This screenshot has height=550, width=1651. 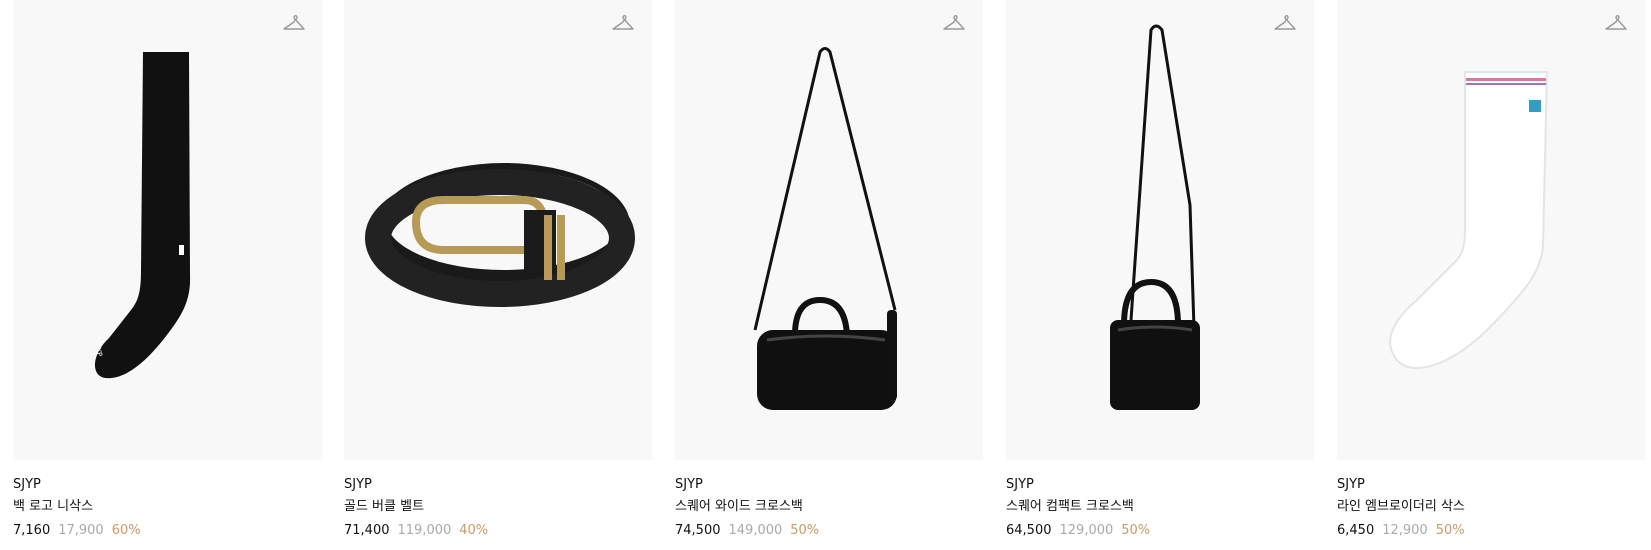 What do you see at coordinates (829, 511) in the screenshot?
I see `product-name: 스퀘어 와이드 크로스백` at bounding box center [829, 511].